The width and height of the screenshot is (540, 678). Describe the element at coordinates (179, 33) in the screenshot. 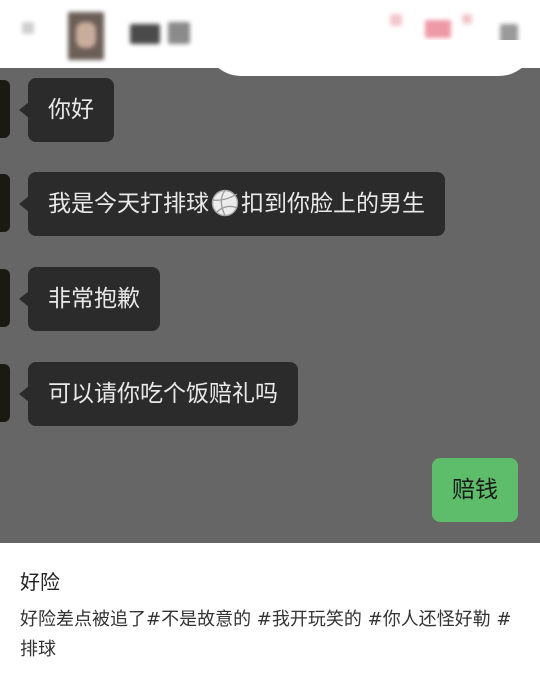

I see `contact-name-extra` at that location.